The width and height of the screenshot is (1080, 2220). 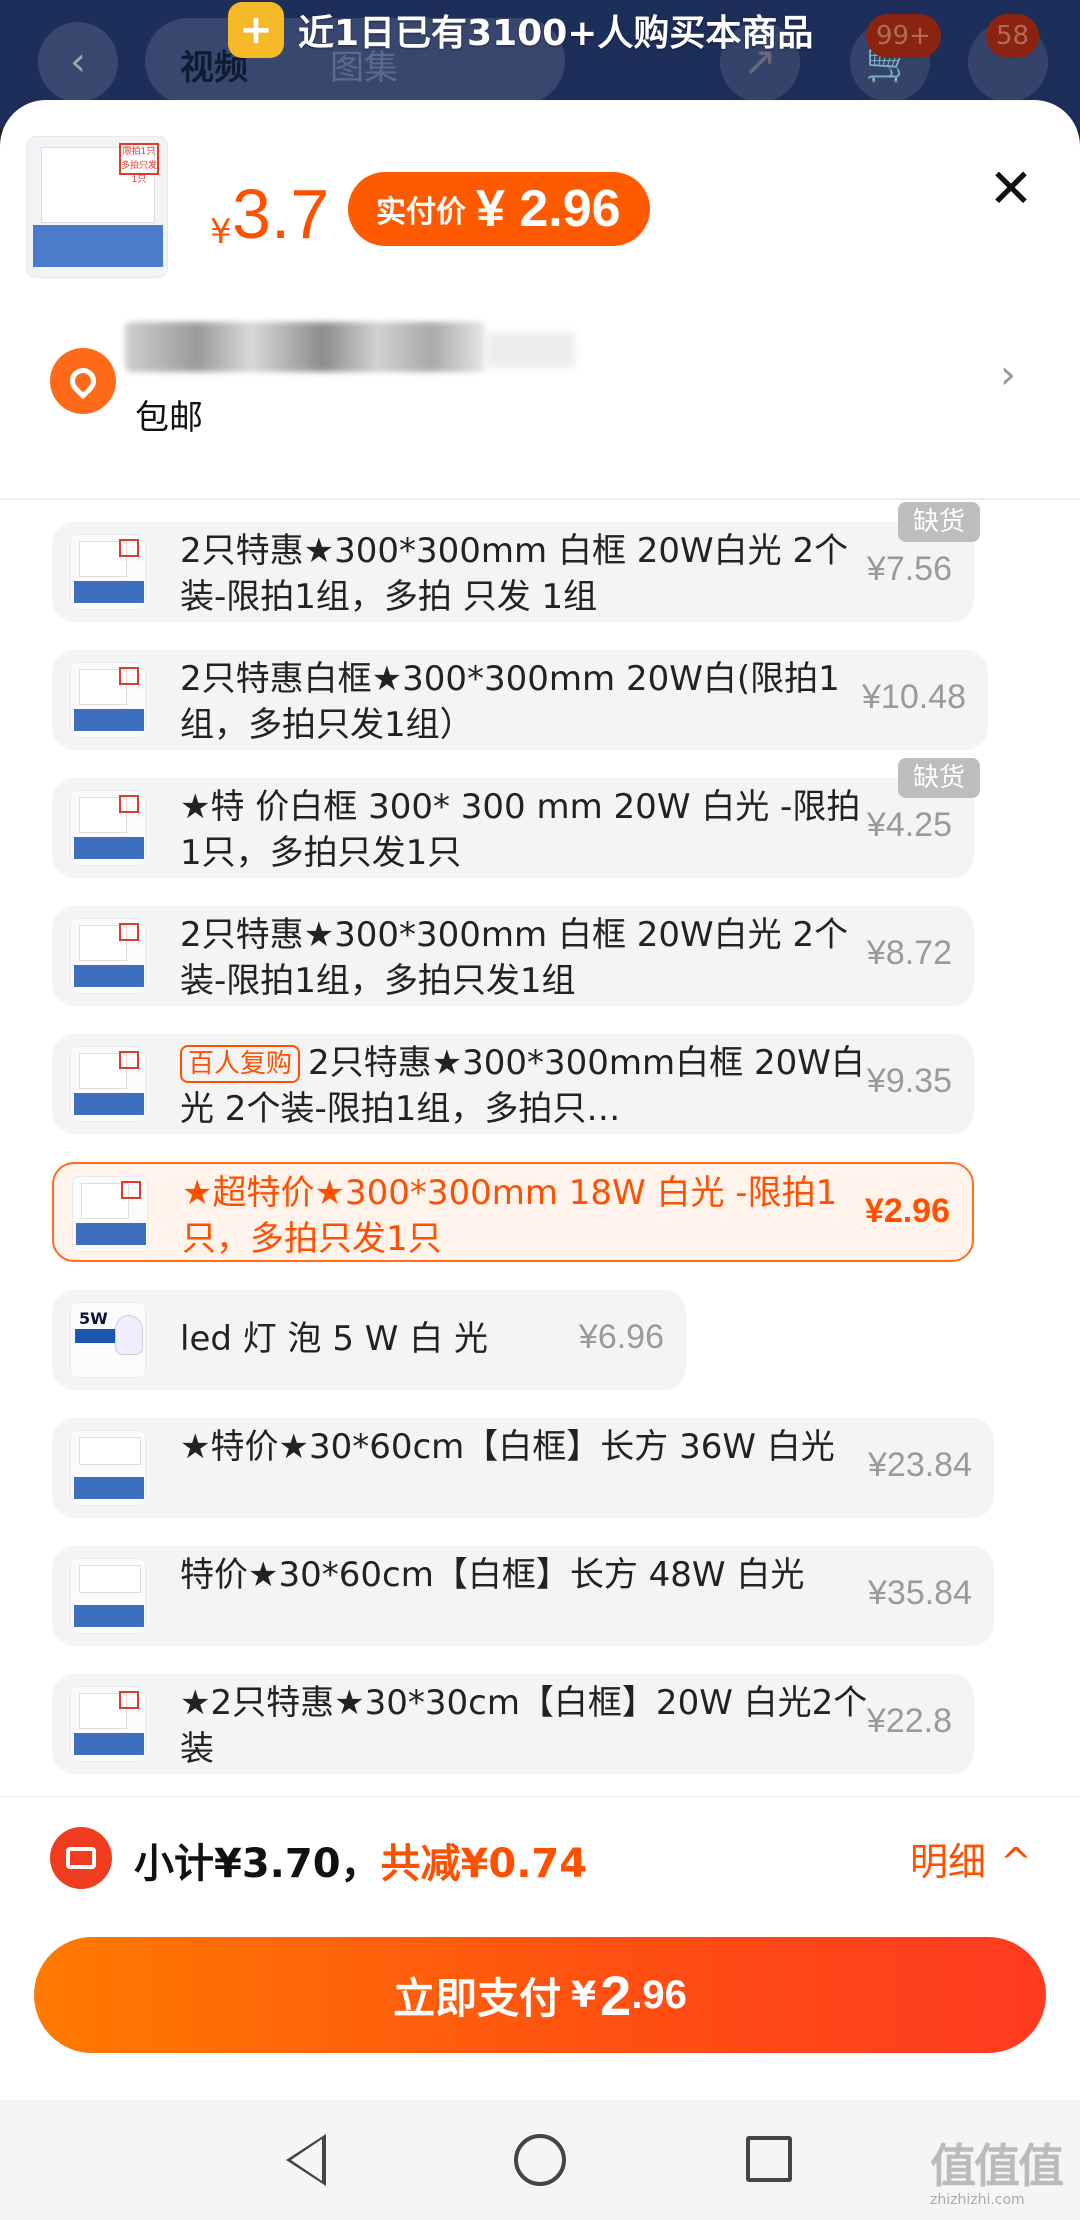 I want to click on pay-now-button: 立即支付 ¥ 2 .96, so click(x=540, y=1995).